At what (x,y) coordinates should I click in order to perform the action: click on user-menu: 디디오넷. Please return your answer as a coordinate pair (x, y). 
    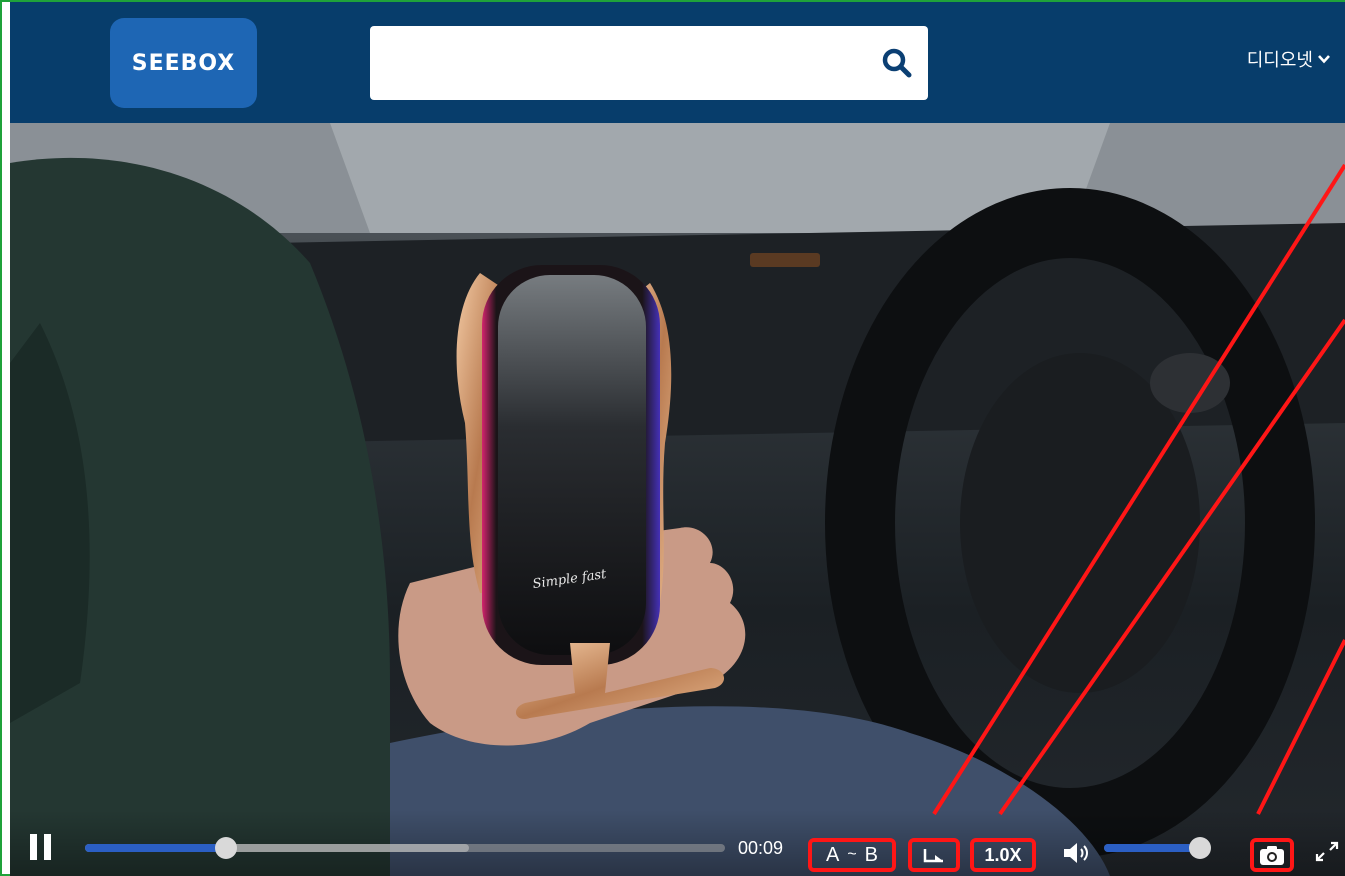
    Looking at the image, I should click on (1289, 59).